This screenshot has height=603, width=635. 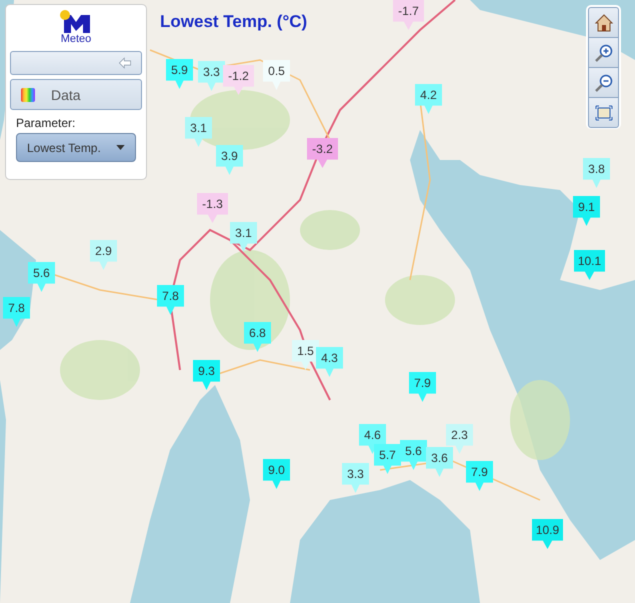 What do you see at coordinates (234, 22) in the screenshot?
I see `map-title: Lowest Temp. (°C)` at bounding box center [234, 22].